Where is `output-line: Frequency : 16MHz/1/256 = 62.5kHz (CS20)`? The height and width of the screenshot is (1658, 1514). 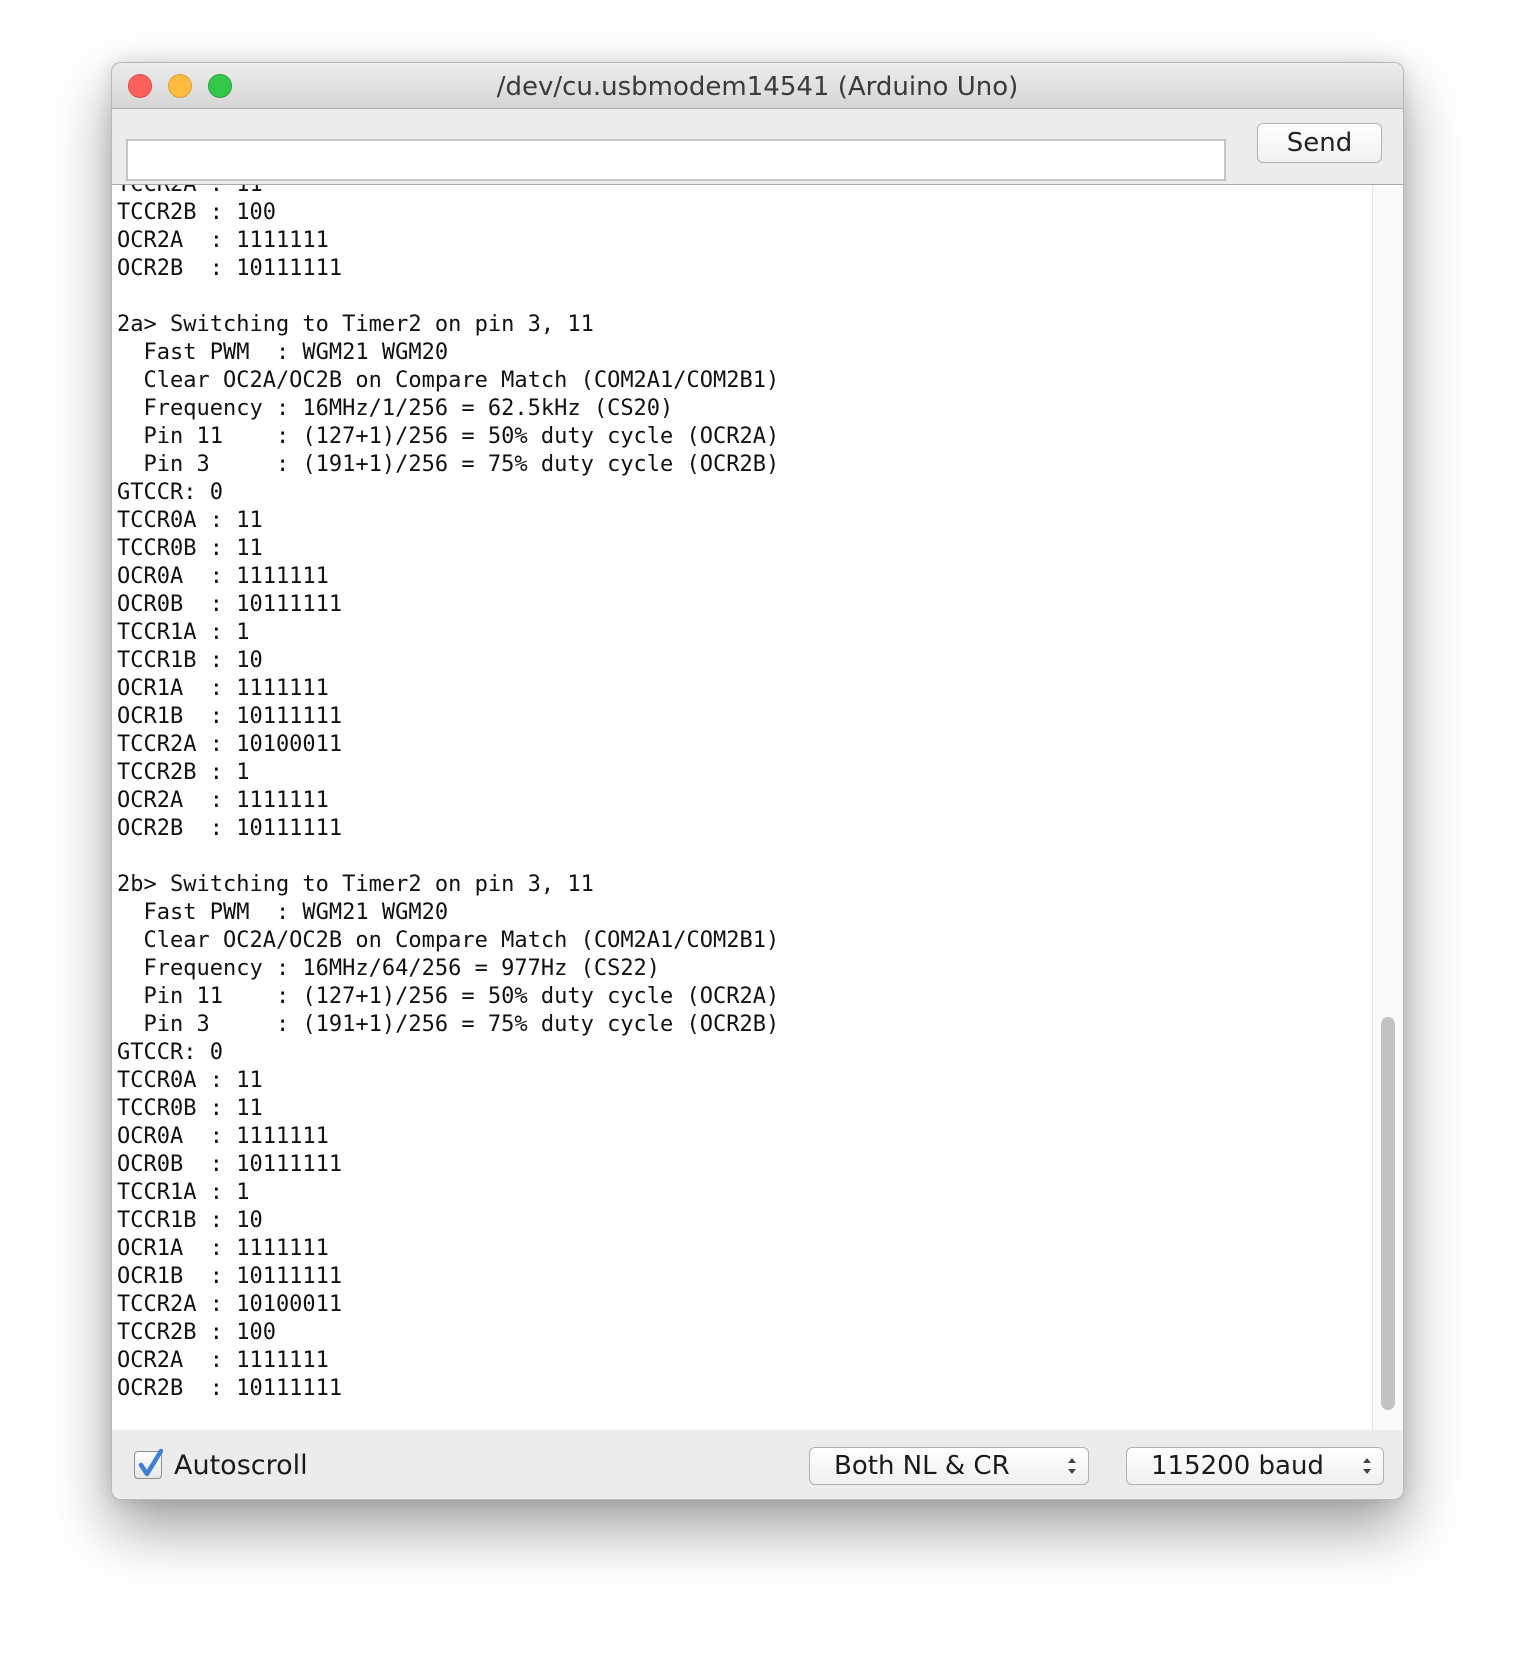 output-line: Frequency : 16MHz/1/256 = 62.5kHz (CS20) is located at coordinates (395, 408).